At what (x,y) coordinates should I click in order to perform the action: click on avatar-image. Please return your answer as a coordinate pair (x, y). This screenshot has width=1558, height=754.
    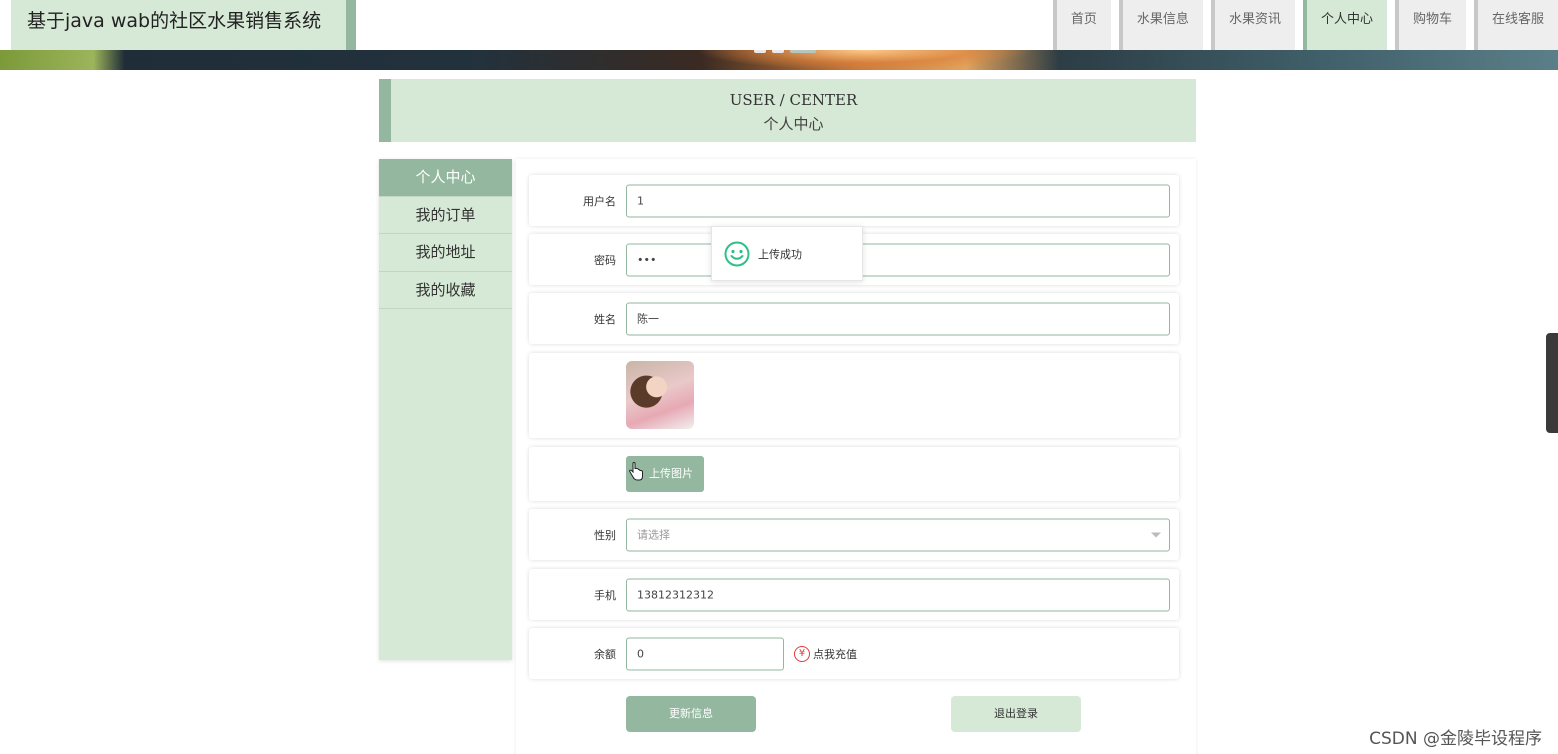
    Looking at the image, I should click on (660, 395).